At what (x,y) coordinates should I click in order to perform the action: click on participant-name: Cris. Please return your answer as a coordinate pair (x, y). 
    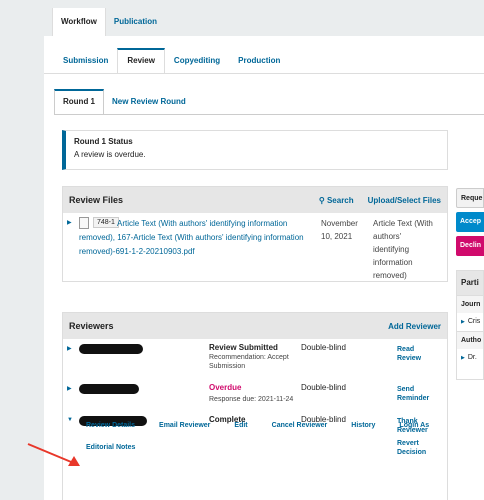
    Looking at the image, I should click on (474, 321).